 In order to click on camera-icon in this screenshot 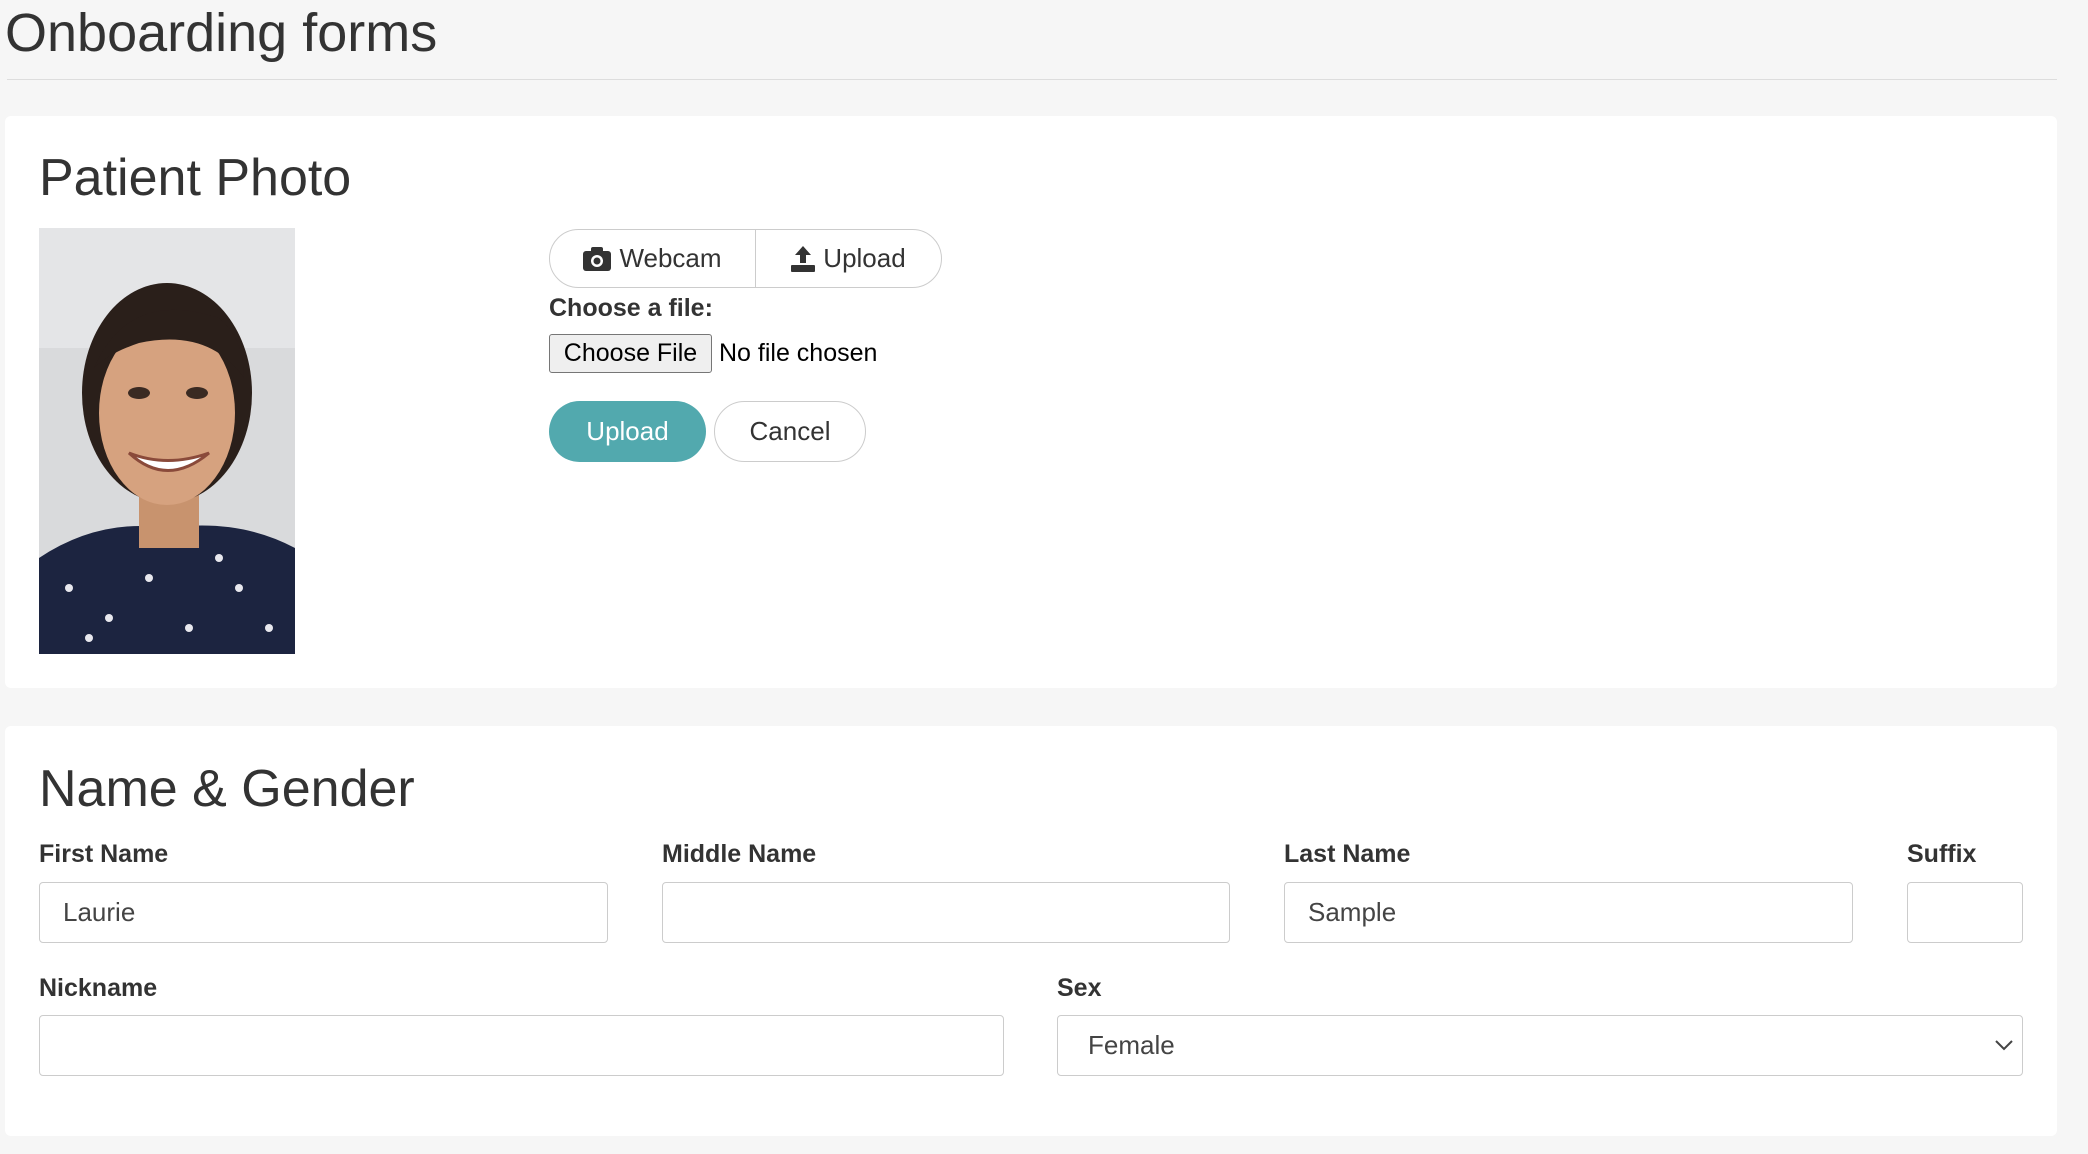, I will do `click(597, 258)`.